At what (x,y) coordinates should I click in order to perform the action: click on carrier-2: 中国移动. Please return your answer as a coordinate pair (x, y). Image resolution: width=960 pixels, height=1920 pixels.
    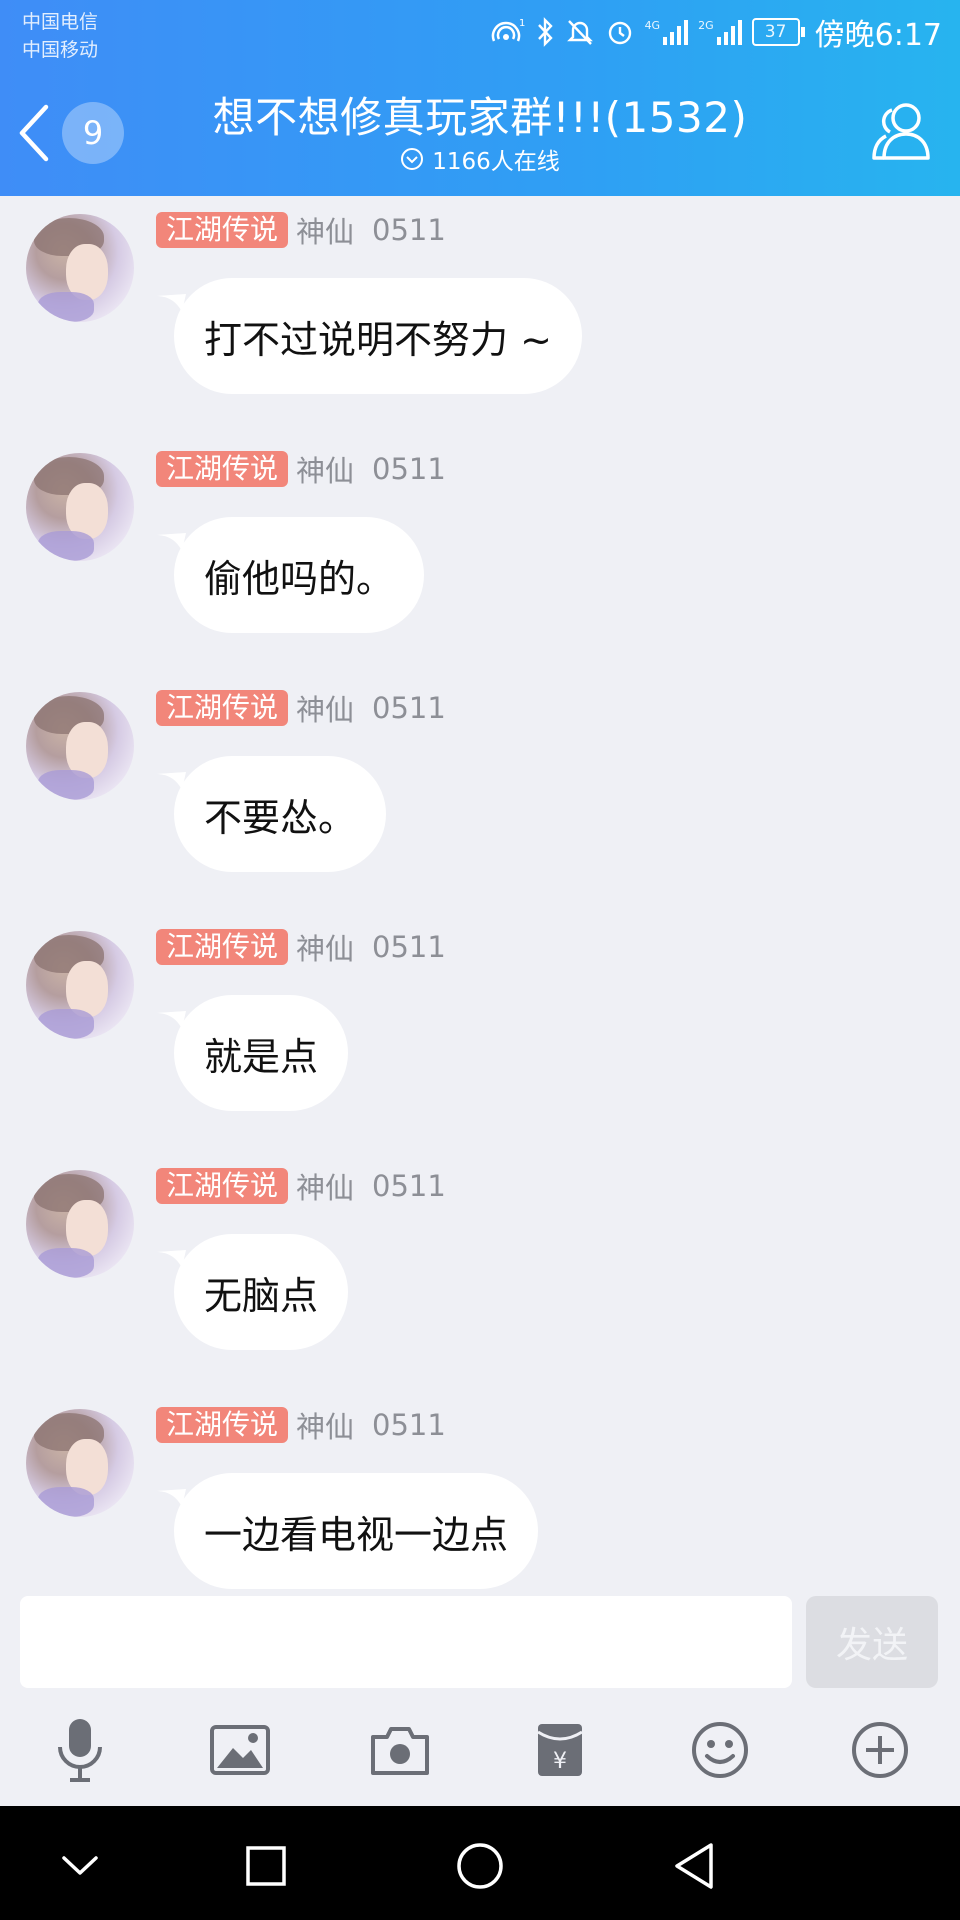
    Looking at the image, I should click on (60, 50).